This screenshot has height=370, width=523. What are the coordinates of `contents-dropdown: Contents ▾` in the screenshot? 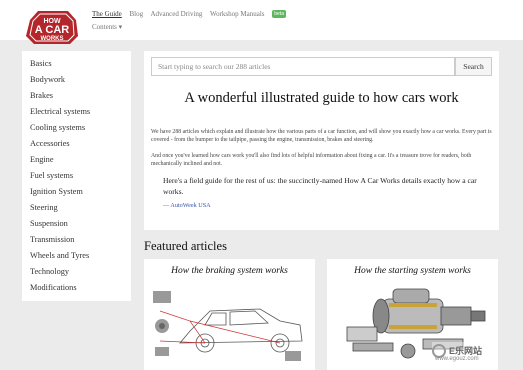 It's located at (107, 27).